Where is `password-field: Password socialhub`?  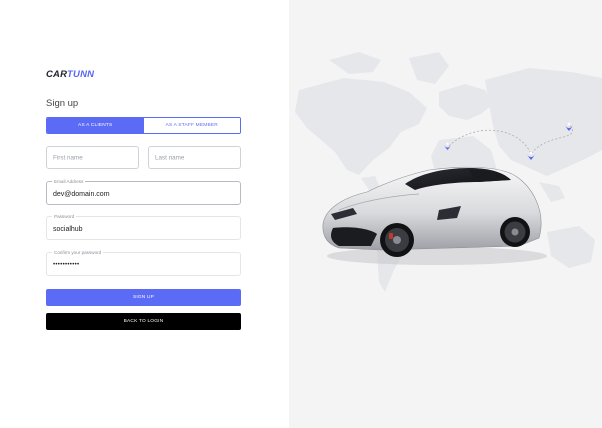
password-field: Password socialhub is located at coordinates (143, 226).